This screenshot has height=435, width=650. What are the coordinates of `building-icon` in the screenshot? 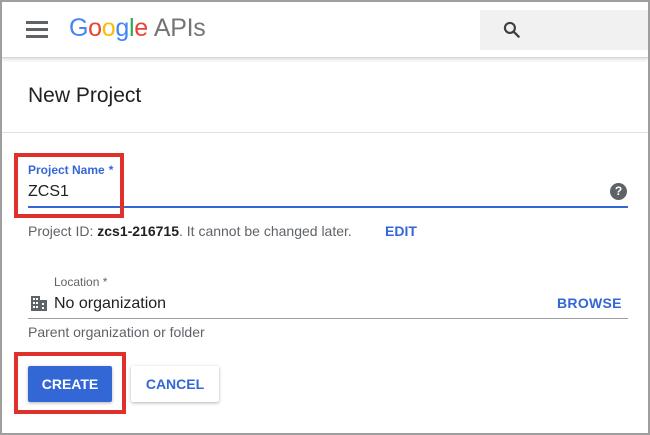 It's located at (39, 303).